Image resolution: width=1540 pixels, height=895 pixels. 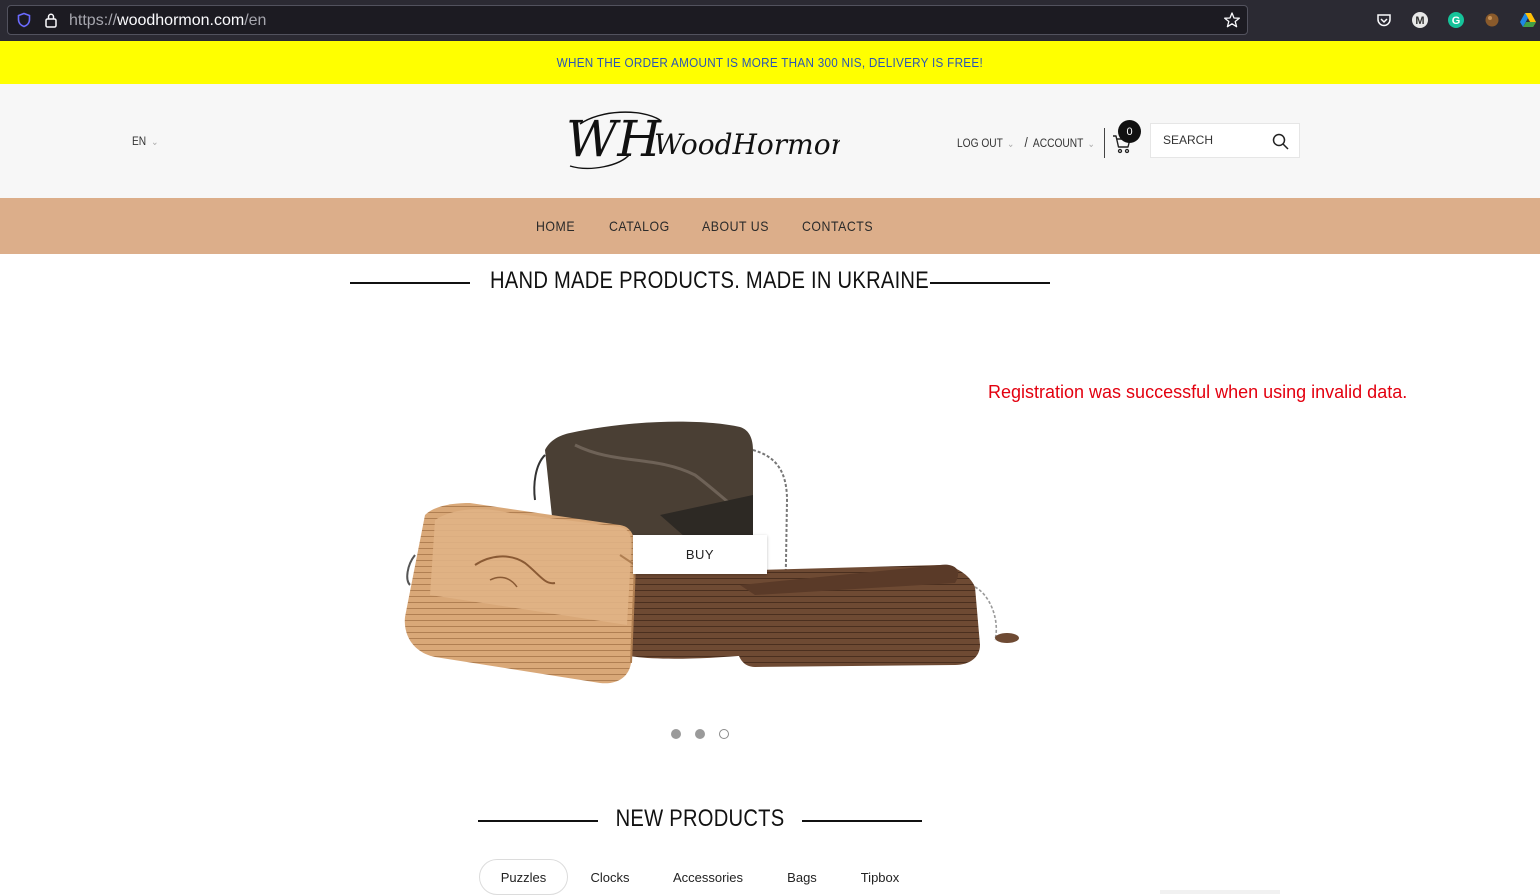 I want to click on cart-count-badge: 0, so click(x=1129, y=131).